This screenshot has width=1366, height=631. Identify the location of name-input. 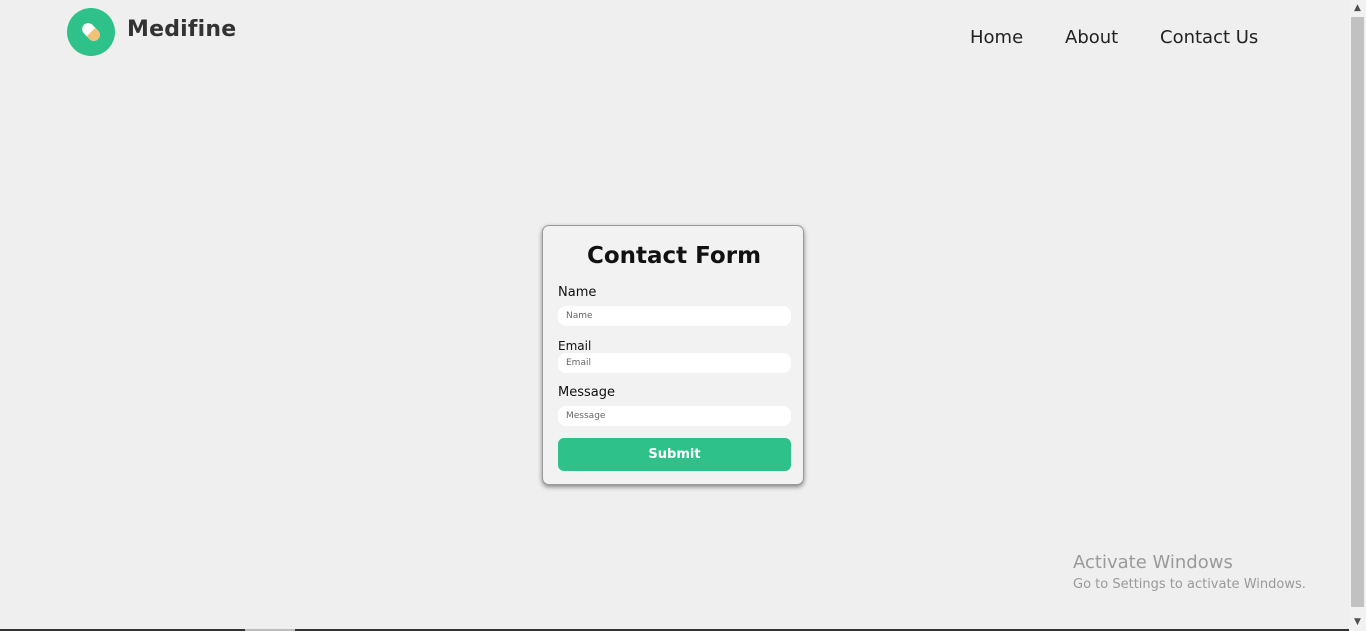
(674, 316).